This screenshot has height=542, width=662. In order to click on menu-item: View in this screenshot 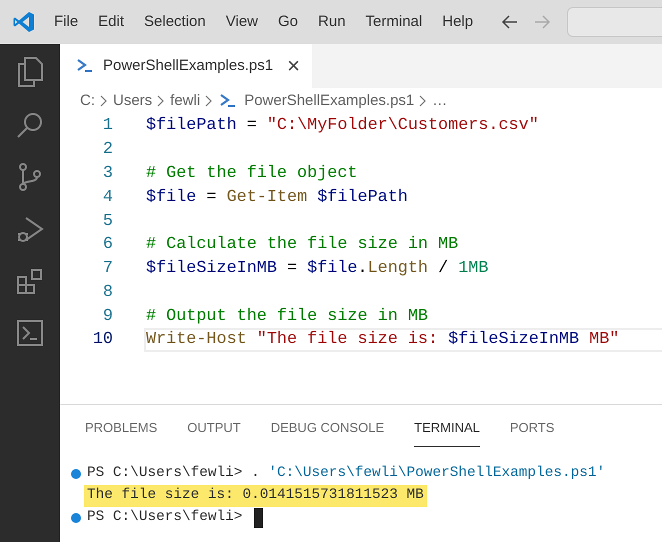, I will do `click(242, 22)`.